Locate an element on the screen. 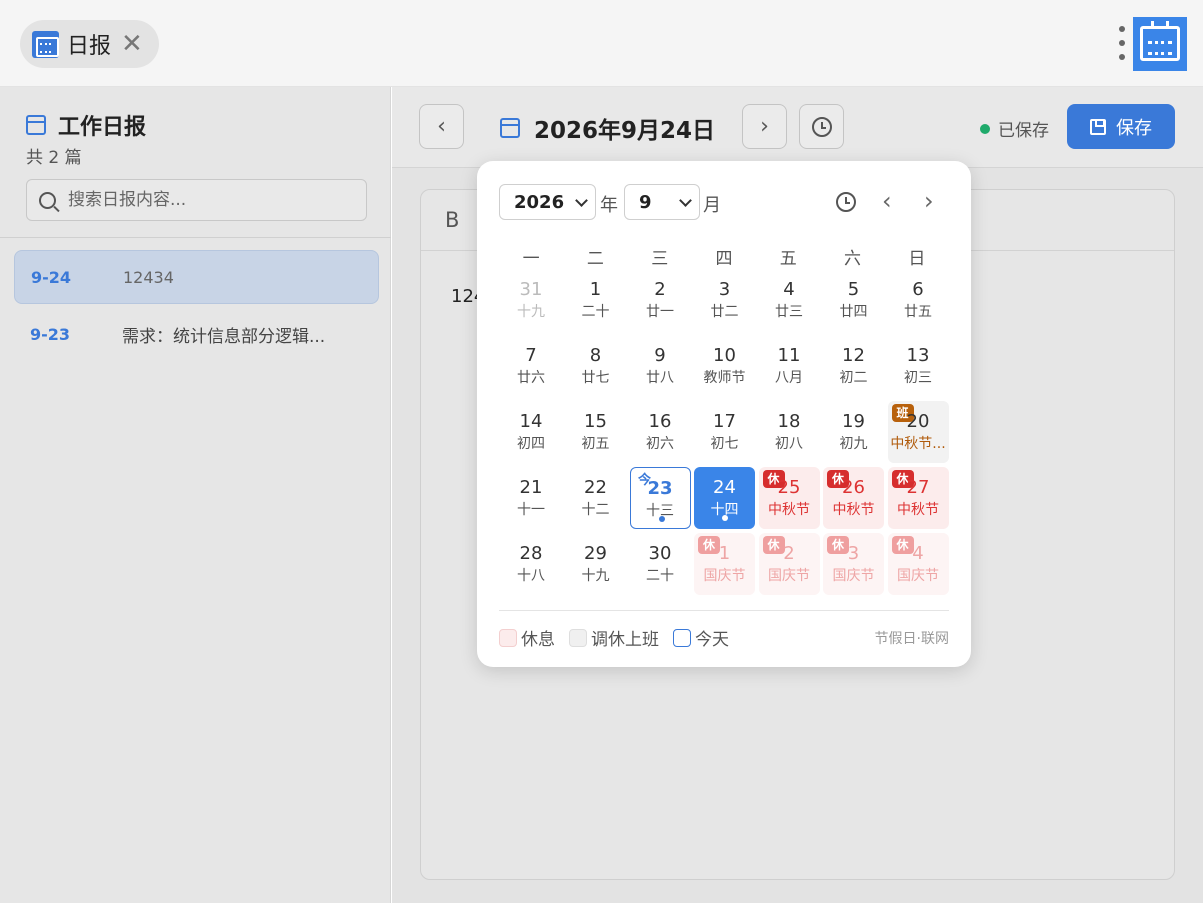 Image resolution: width=1203 pixels, height=903 pixels. day-number: 21 is located at coordinates (531, 487).